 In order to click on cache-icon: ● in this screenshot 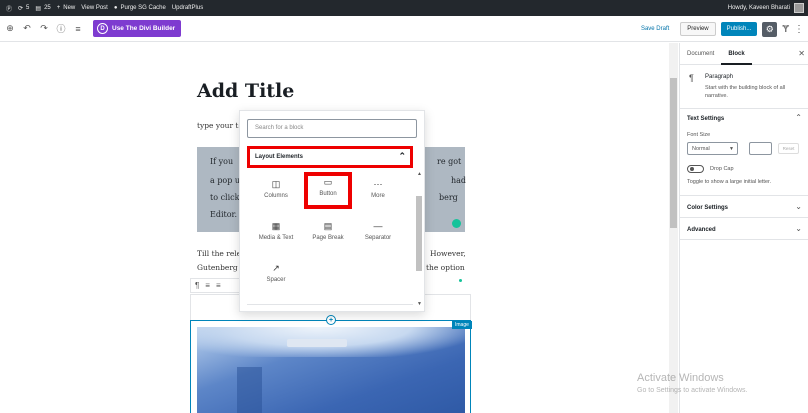, I will do `click(115, 8)`.